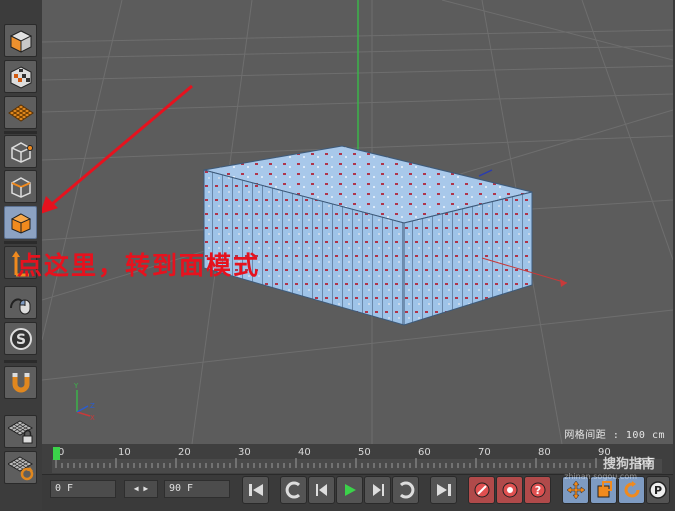  I want to click on parameter-p-icon: P, so click(658, 490).